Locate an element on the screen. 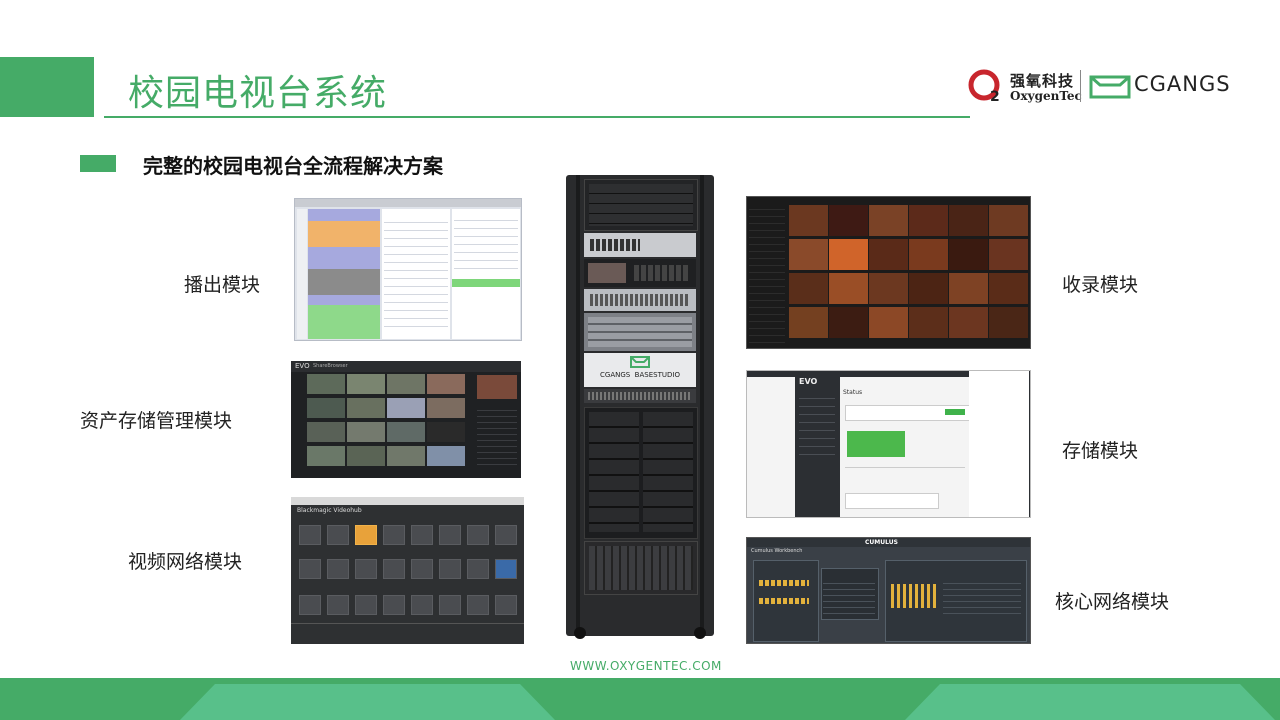  clip-list is located at coordinates (416, 274).